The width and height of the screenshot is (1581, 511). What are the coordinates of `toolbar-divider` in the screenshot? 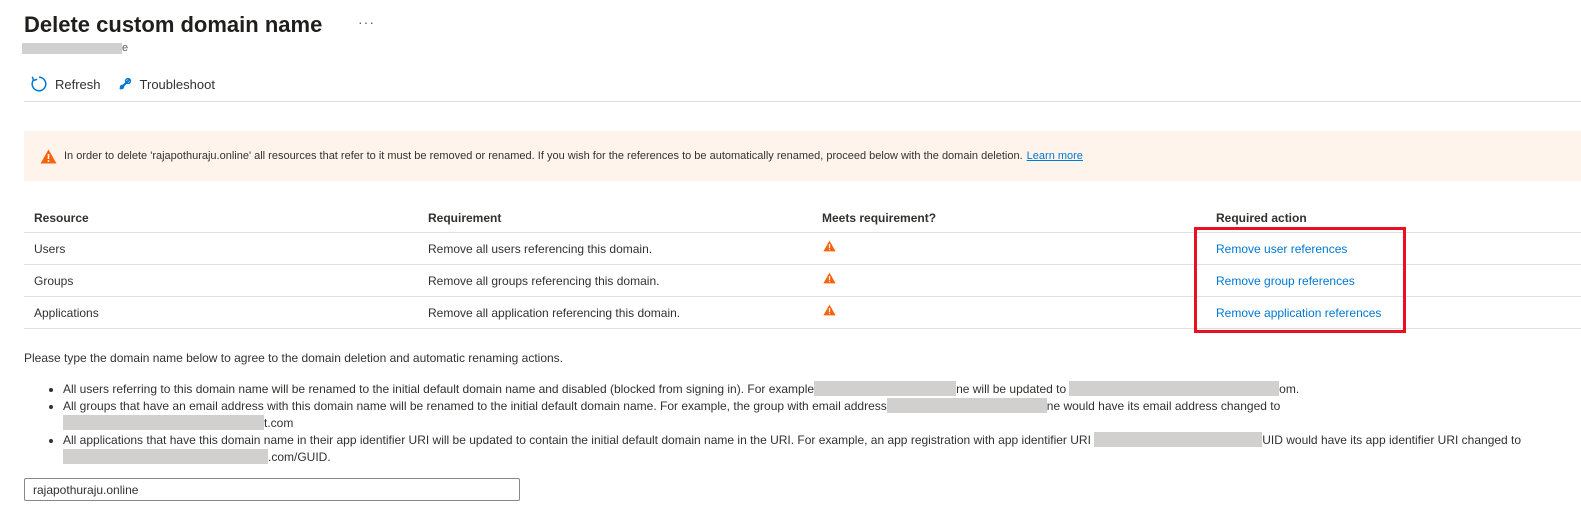 It's located at (802, 101).